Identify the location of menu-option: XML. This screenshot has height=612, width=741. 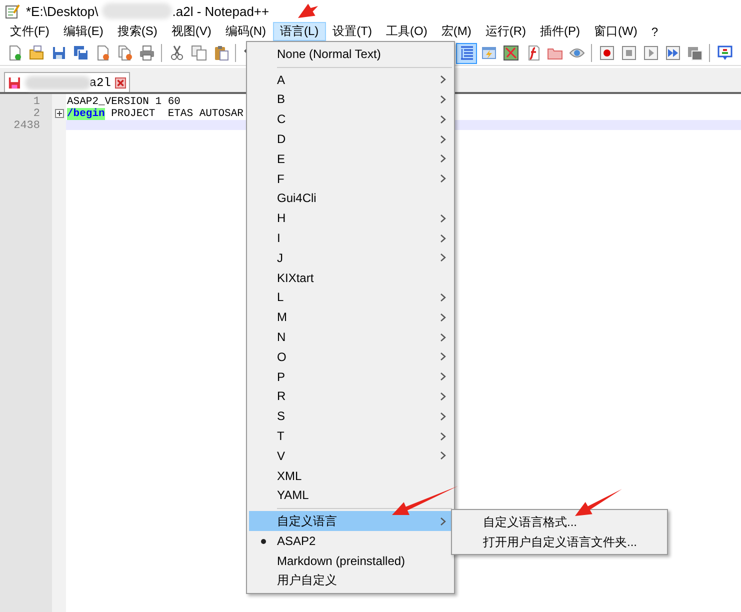
(350, 476).